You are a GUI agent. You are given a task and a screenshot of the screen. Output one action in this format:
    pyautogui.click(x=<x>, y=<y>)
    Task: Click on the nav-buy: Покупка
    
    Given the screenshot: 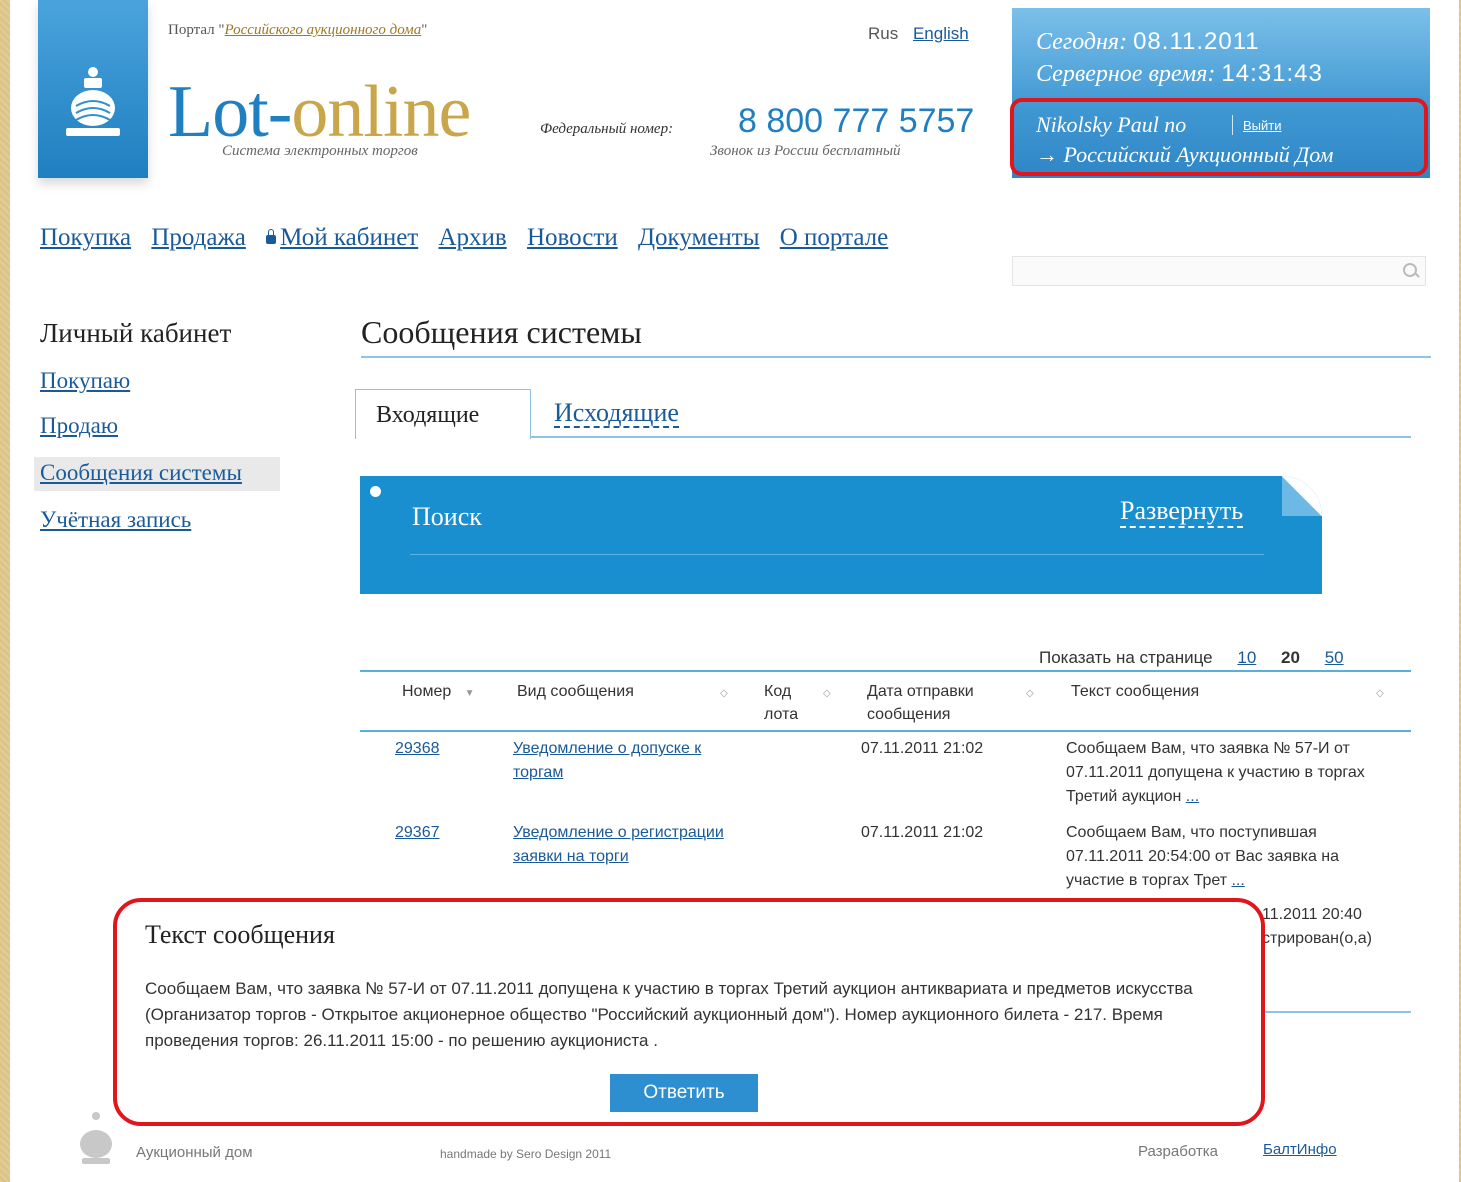 What is the action you would take?
    pyautogui.click(x=85, y=237)
    